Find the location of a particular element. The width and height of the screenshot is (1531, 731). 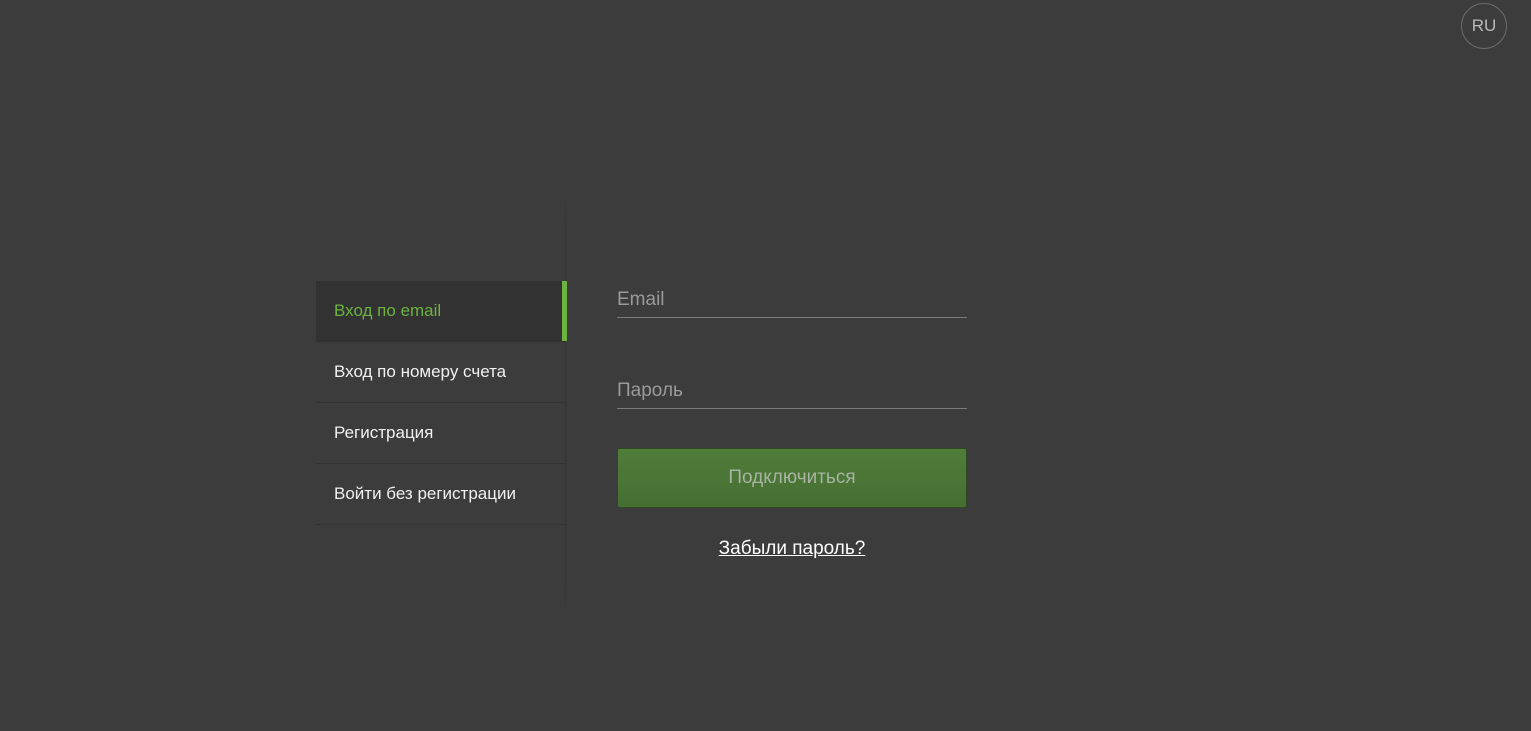

password-field-wrapper is located at coordinates (792, 385).